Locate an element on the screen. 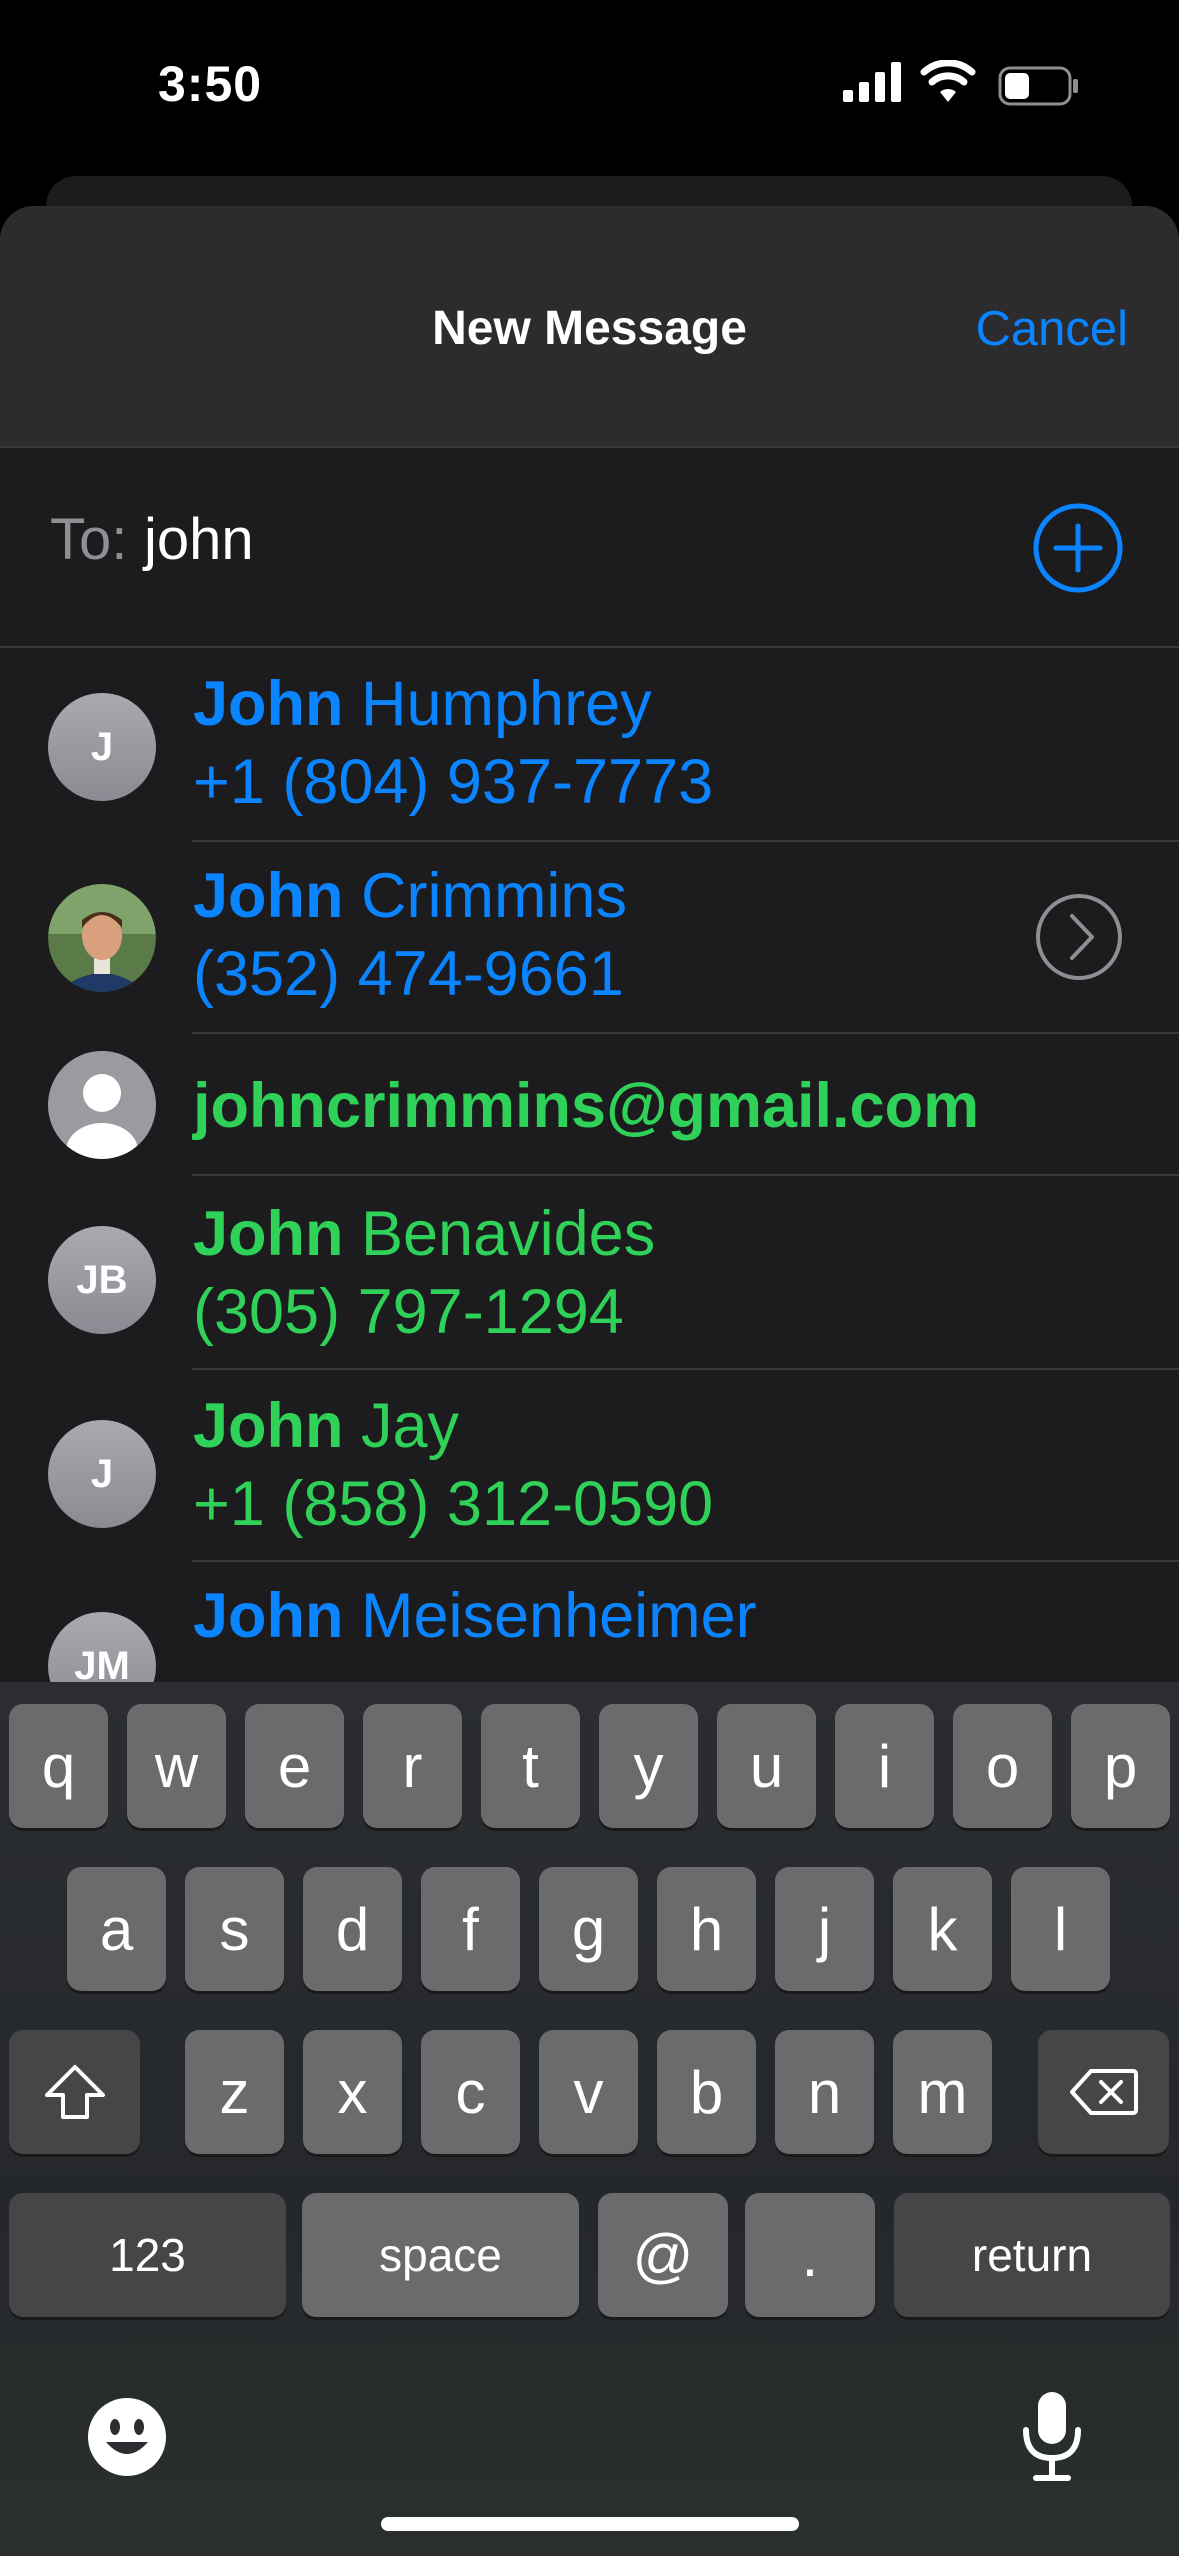  key-f: f is located at coordinates (470, 1929).